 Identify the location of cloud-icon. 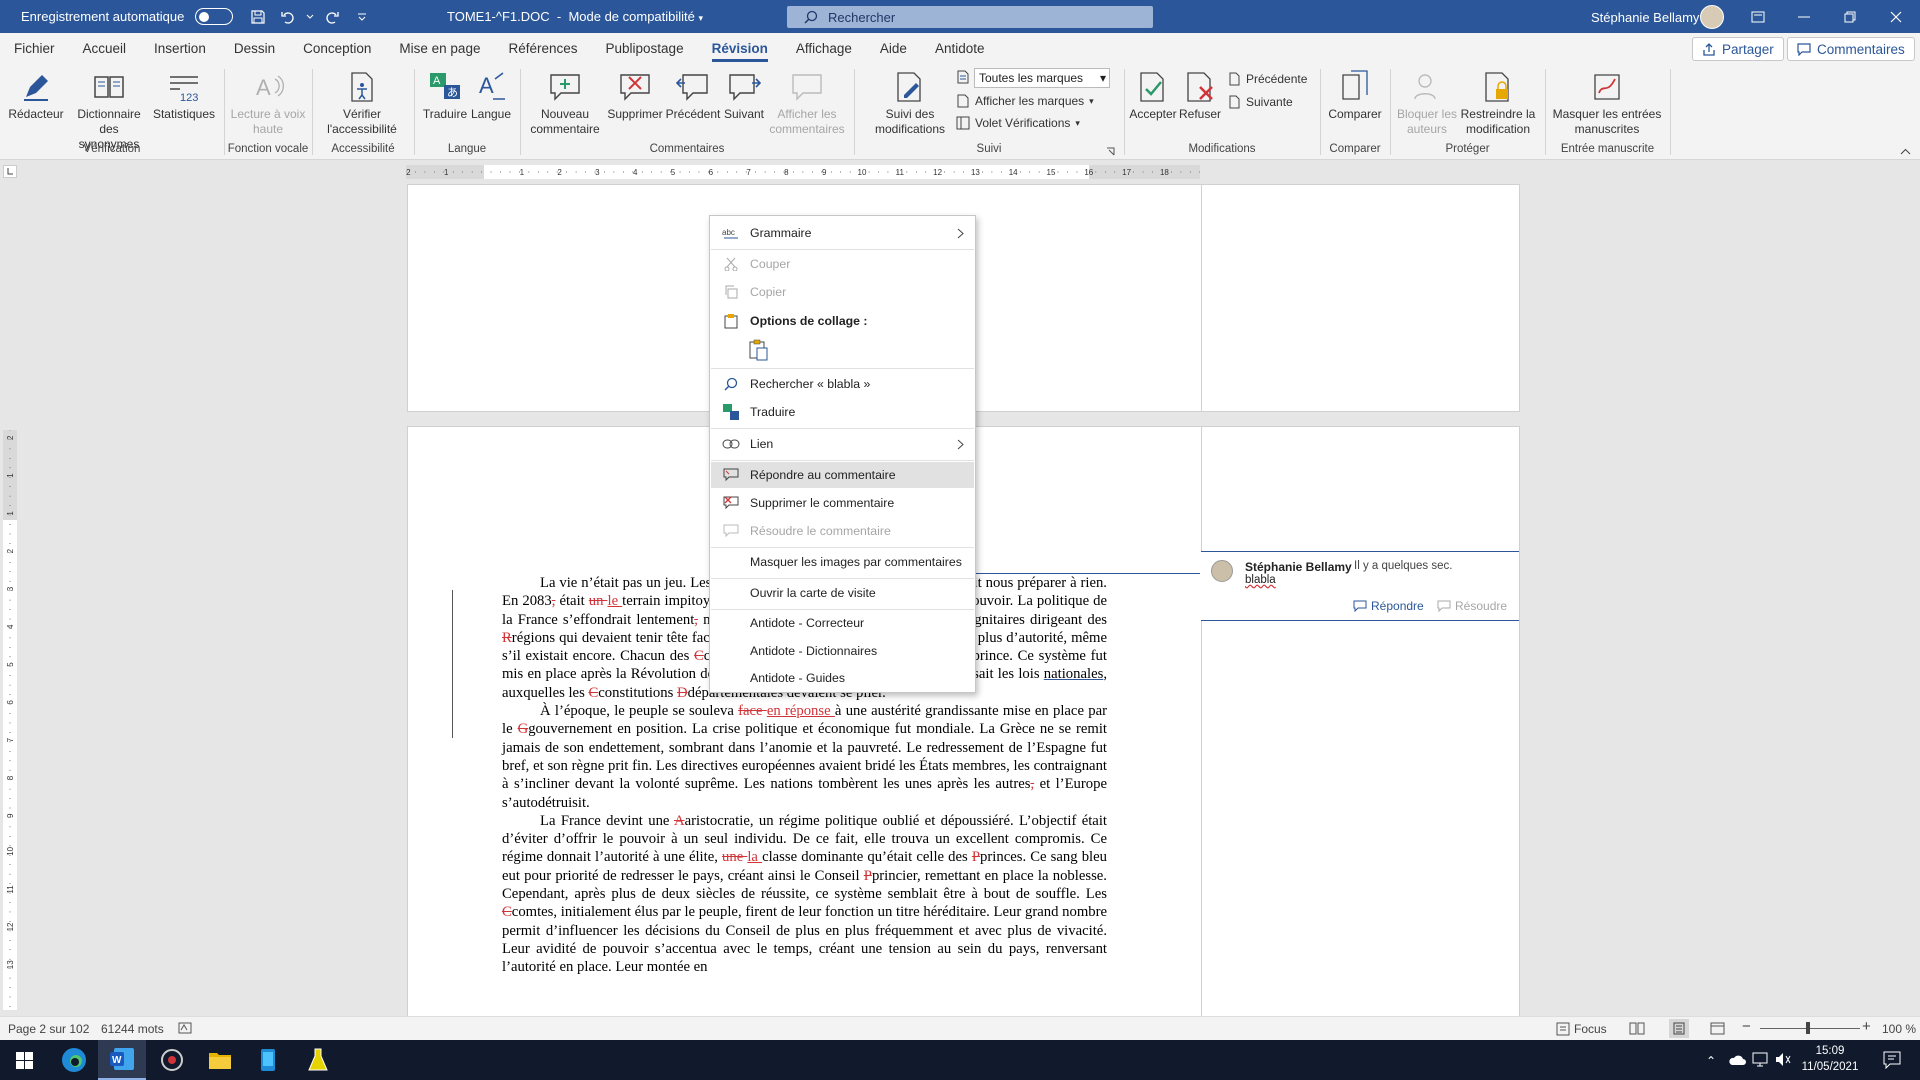
(1737, 1060).